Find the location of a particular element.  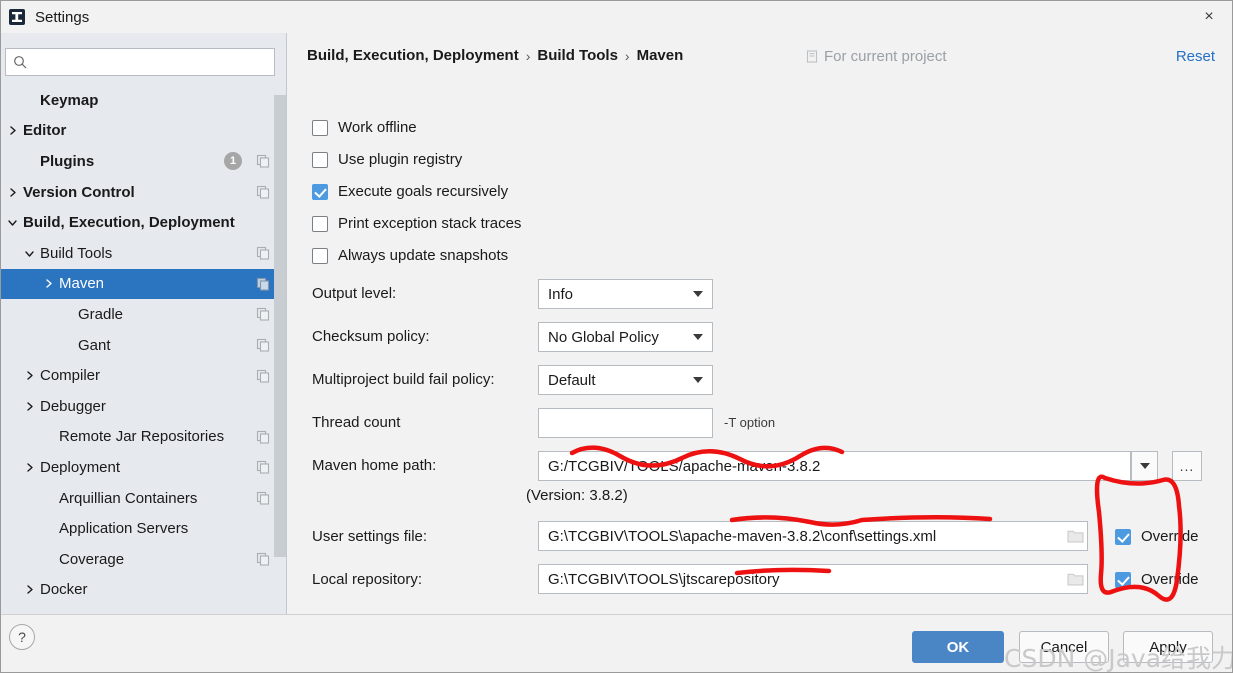

sidebar-item-build-execution-deployment: Build, Execution, Deployment is located at coordinates (143, 222).